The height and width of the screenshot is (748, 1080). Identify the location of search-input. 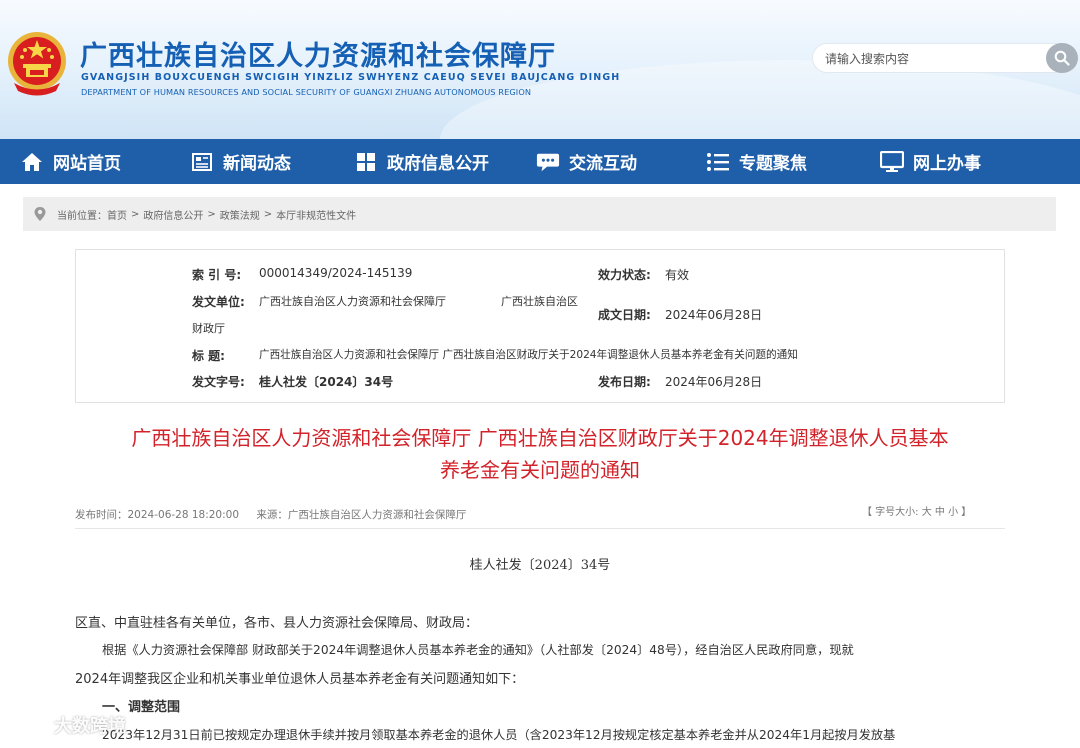
(935, 59).